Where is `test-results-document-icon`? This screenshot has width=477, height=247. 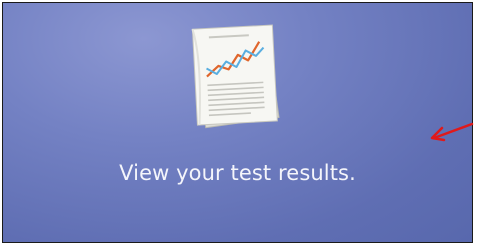
test-results-document-icon is located at coordinates (235, 76).